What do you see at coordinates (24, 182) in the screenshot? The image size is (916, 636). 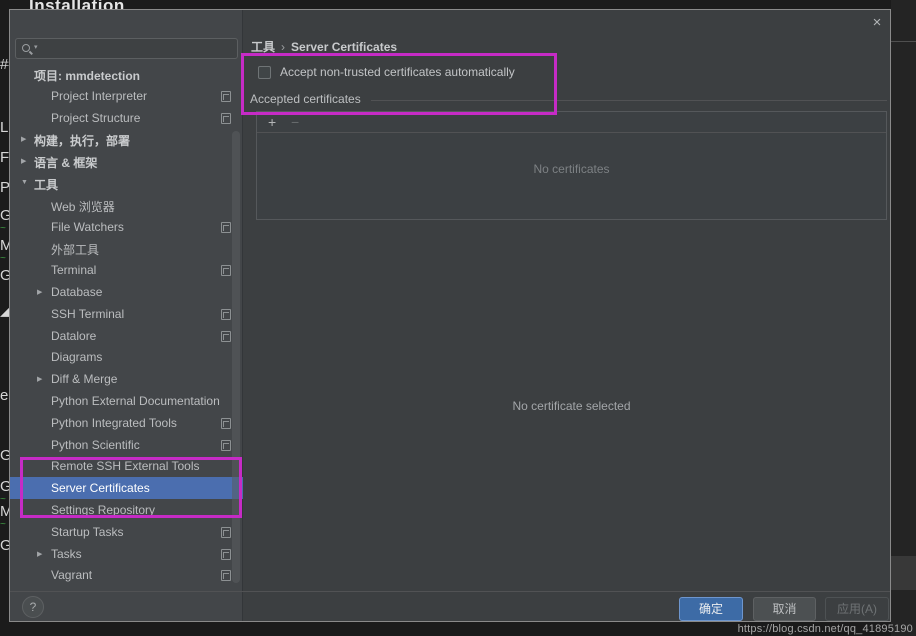 I see `chevron-down-icon: ▼` at bounding box center [24, 182].